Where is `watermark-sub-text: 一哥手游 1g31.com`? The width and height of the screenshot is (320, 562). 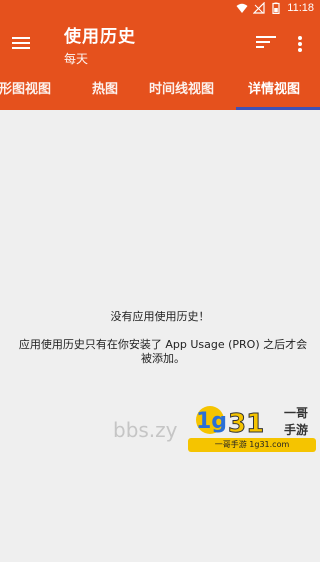
watermark-sub-text: 一哥手游 1g31.com is located at coordinates (252, 445).